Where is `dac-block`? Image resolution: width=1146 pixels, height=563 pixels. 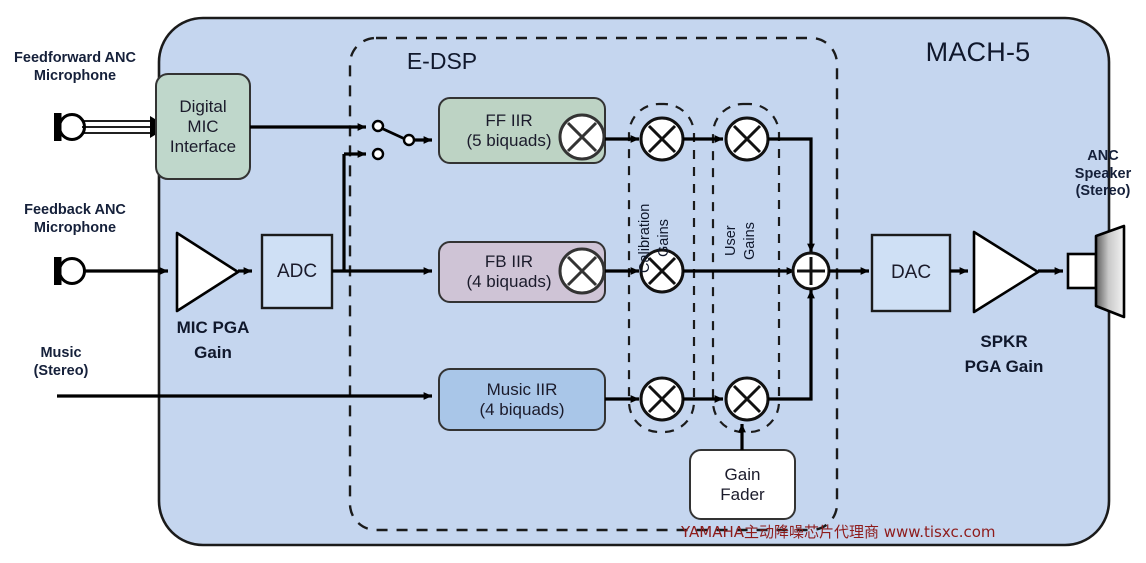 dac-block is located at coordinates (911, 273).